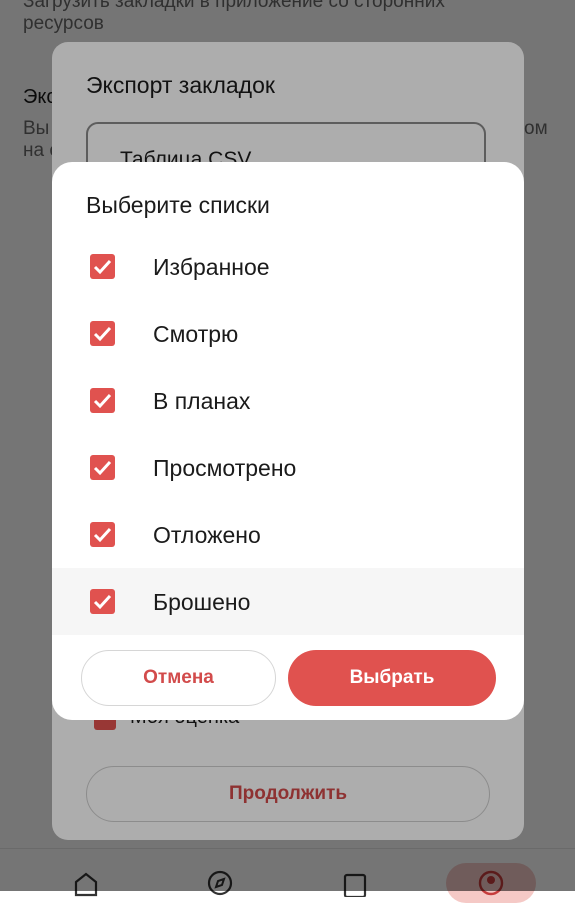 The height and width of the screenshot is (903, 575). I want to click on list-option-label: Просмотрено, so click(225, 468).